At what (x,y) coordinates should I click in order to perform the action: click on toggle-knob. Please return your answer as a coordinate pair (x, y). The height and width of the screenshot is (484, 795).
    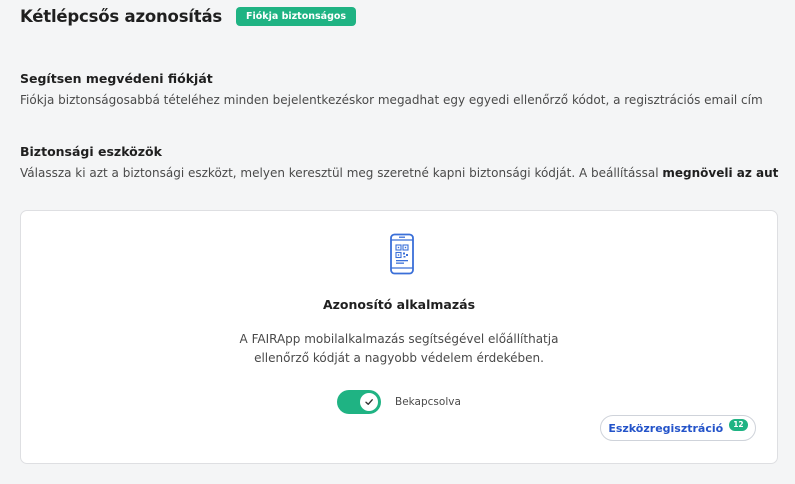
    Looking at the image, I should click on (369, 402).